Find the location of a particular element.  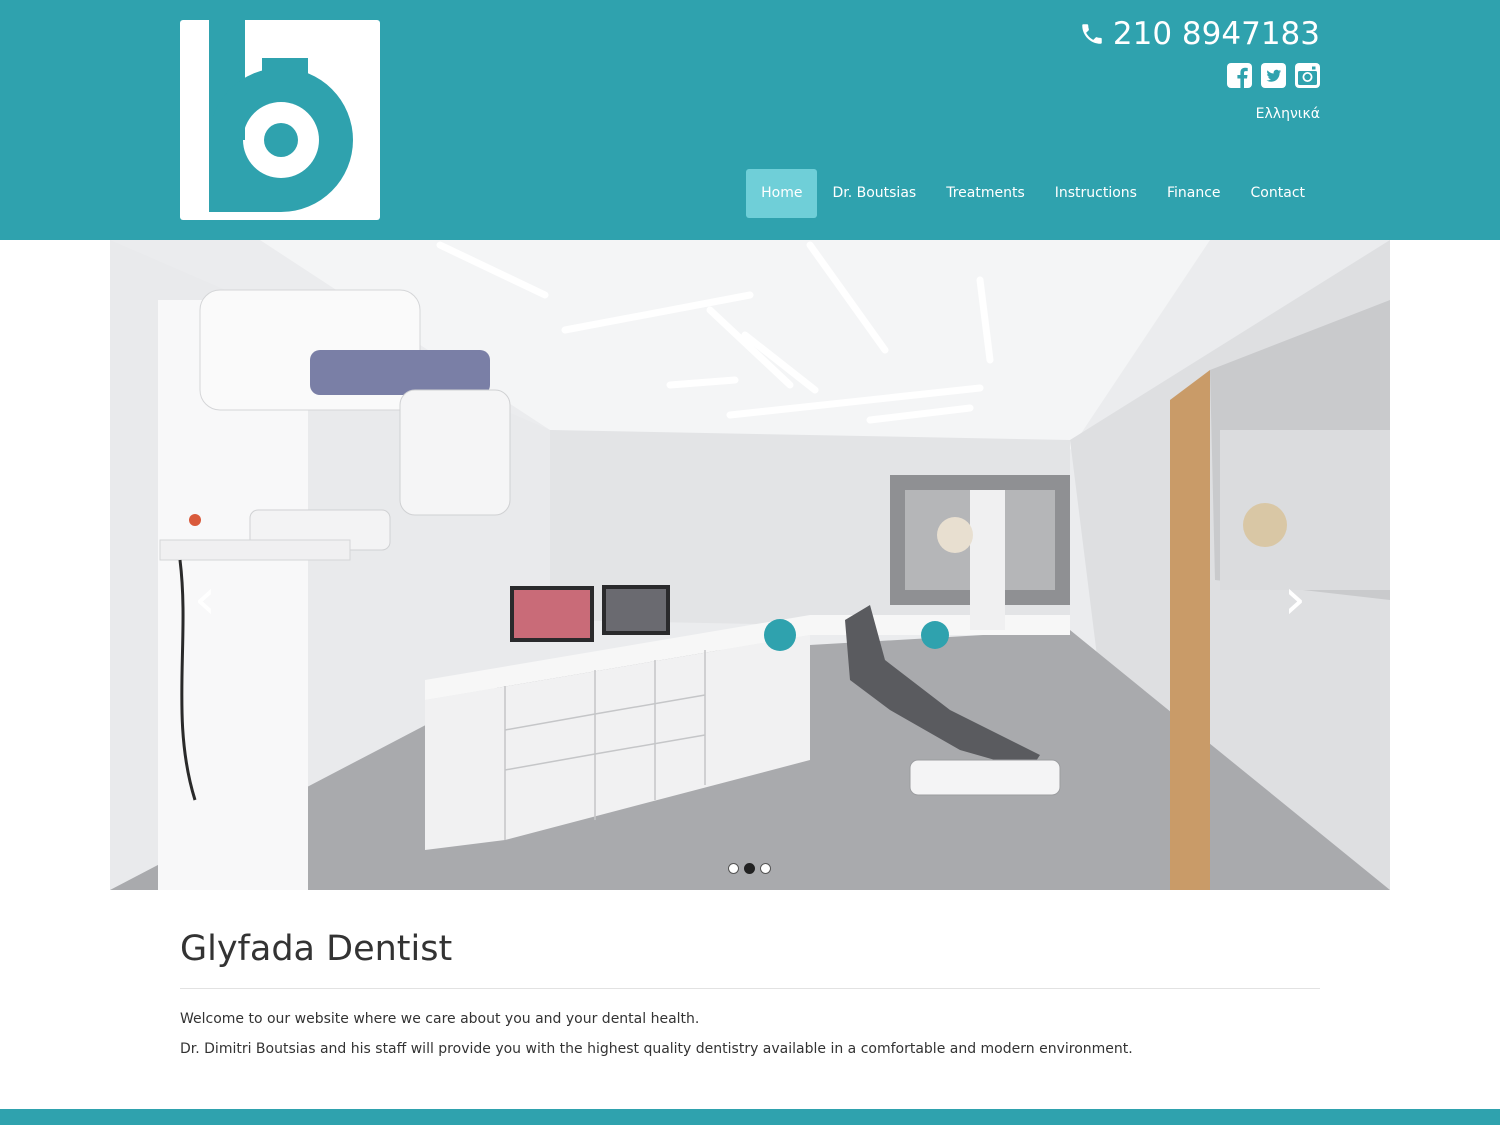

phone-icon is located at coordinates (1092, 34).